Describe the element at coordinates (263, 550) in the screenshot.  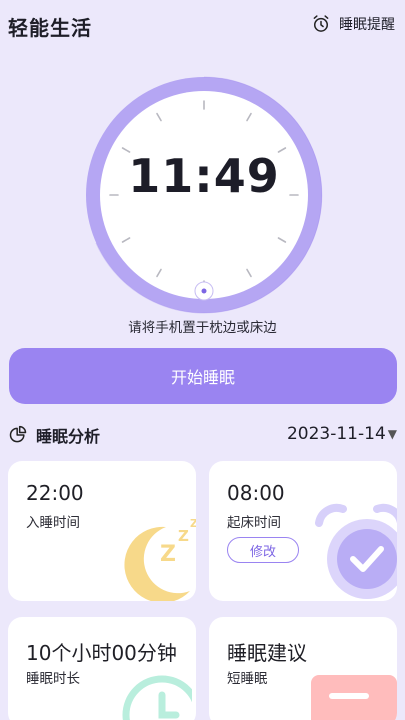
I see `edit-button: 修改` at that location.